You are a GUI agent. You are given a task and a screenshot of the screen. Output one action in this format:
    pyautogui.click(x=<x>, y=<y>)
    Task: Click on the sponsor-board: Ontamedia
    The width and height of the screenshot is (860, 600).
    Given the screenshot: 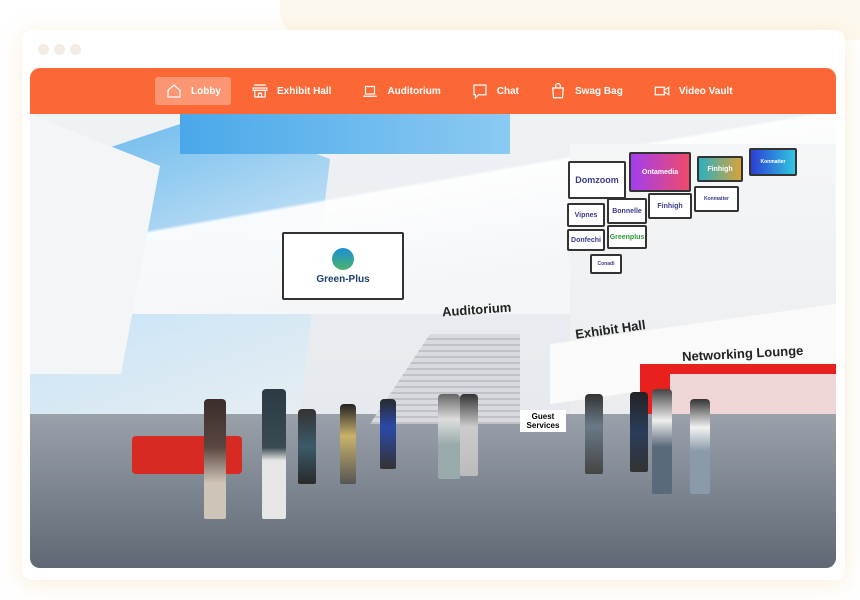 What is the action you would take?
    pyautogui.click(x=660, y=172)
    